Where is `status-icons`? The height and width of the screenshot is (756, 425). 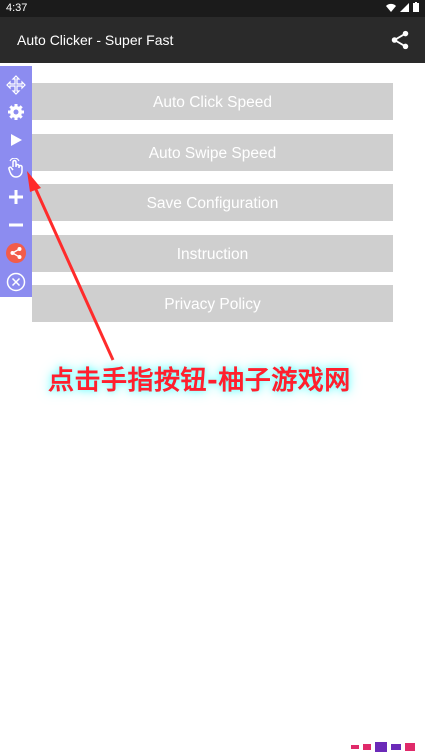
status-icons is located at coordinates (402, 7).